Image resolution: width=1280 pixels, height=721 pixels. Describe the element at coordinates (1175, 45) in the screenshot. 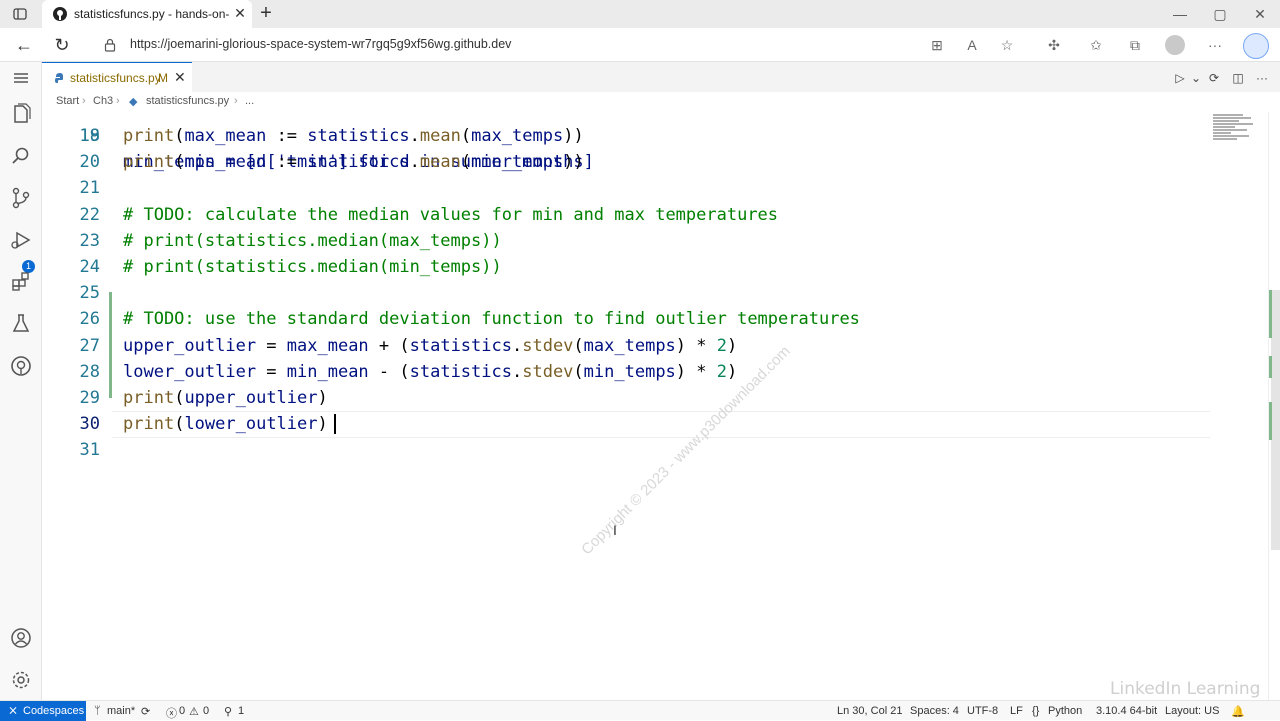

I see `profile-avatar` at that location.